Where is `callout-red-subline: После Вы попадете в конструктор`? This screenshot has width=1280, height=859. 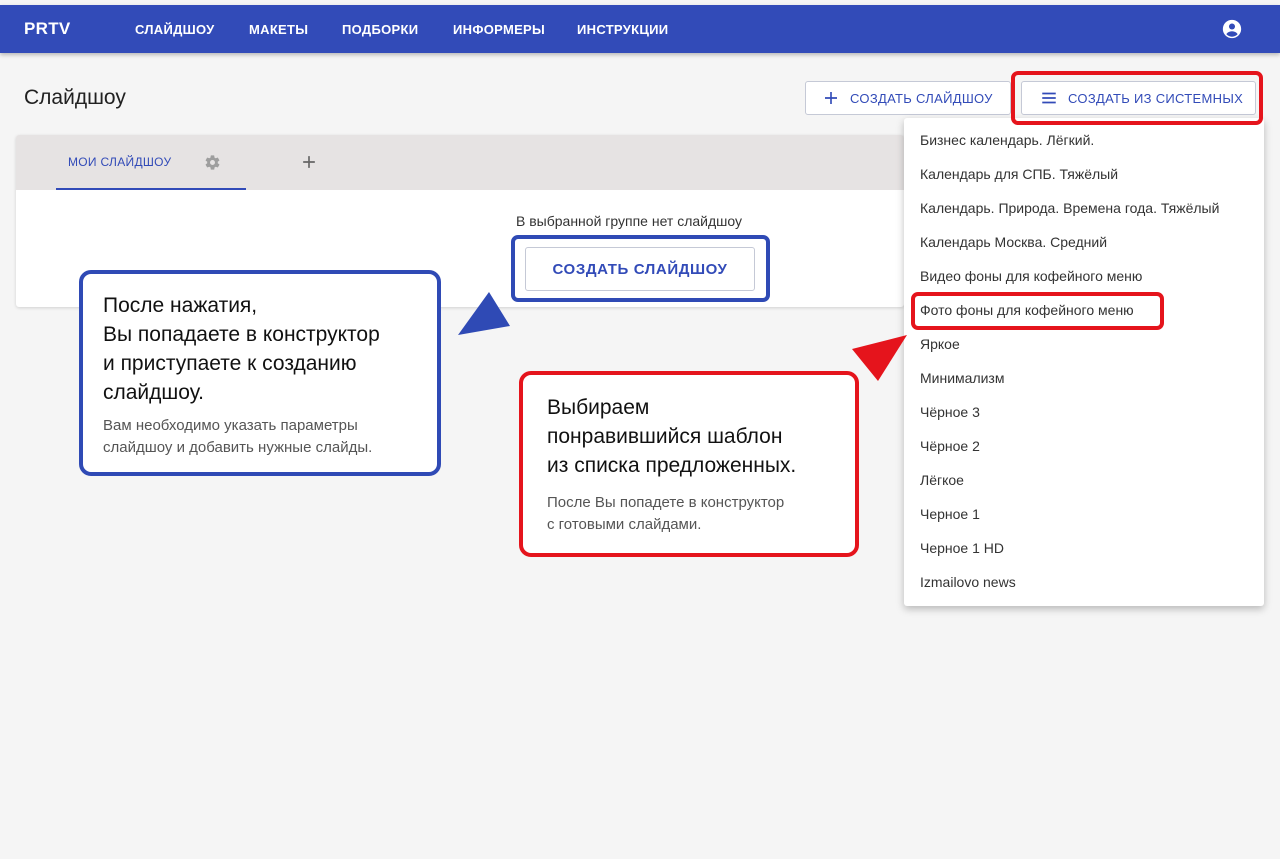
callout-red-subline: После Вы попадете в конструктор is located at coordinates (666, 502).